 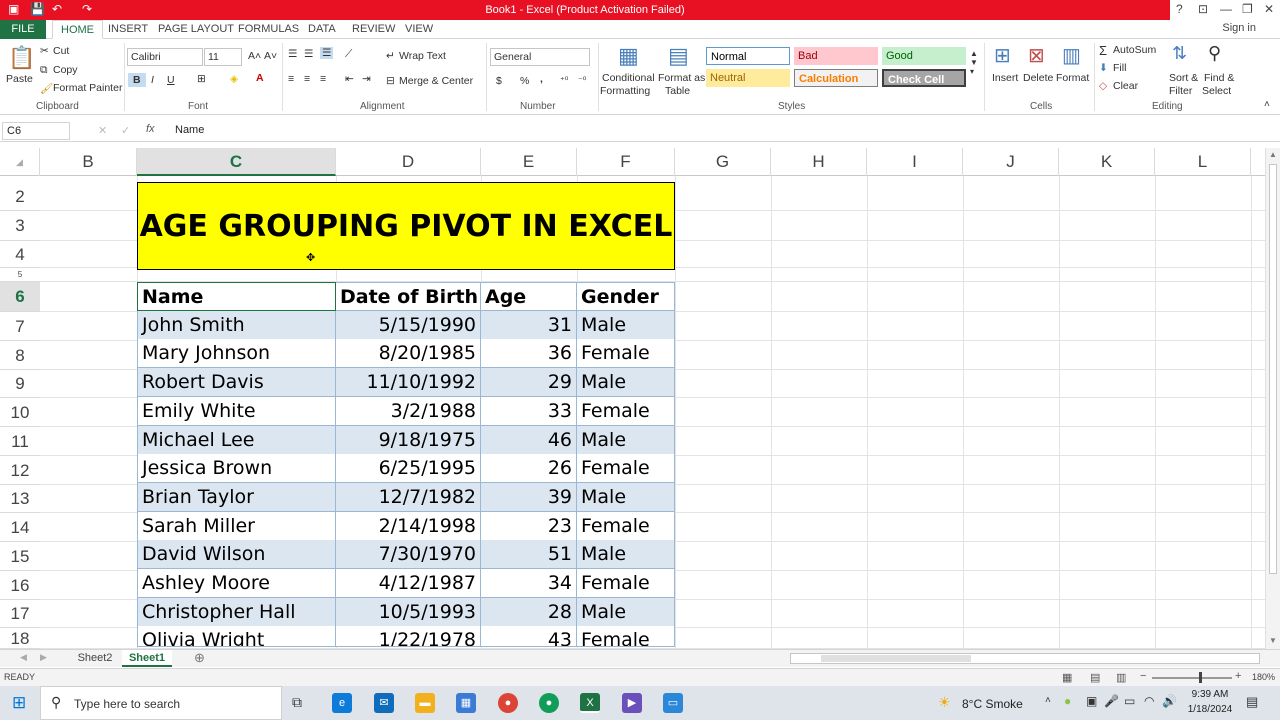 I want to click on table-cell: 4/12/1987, so click(x=408, y=583).